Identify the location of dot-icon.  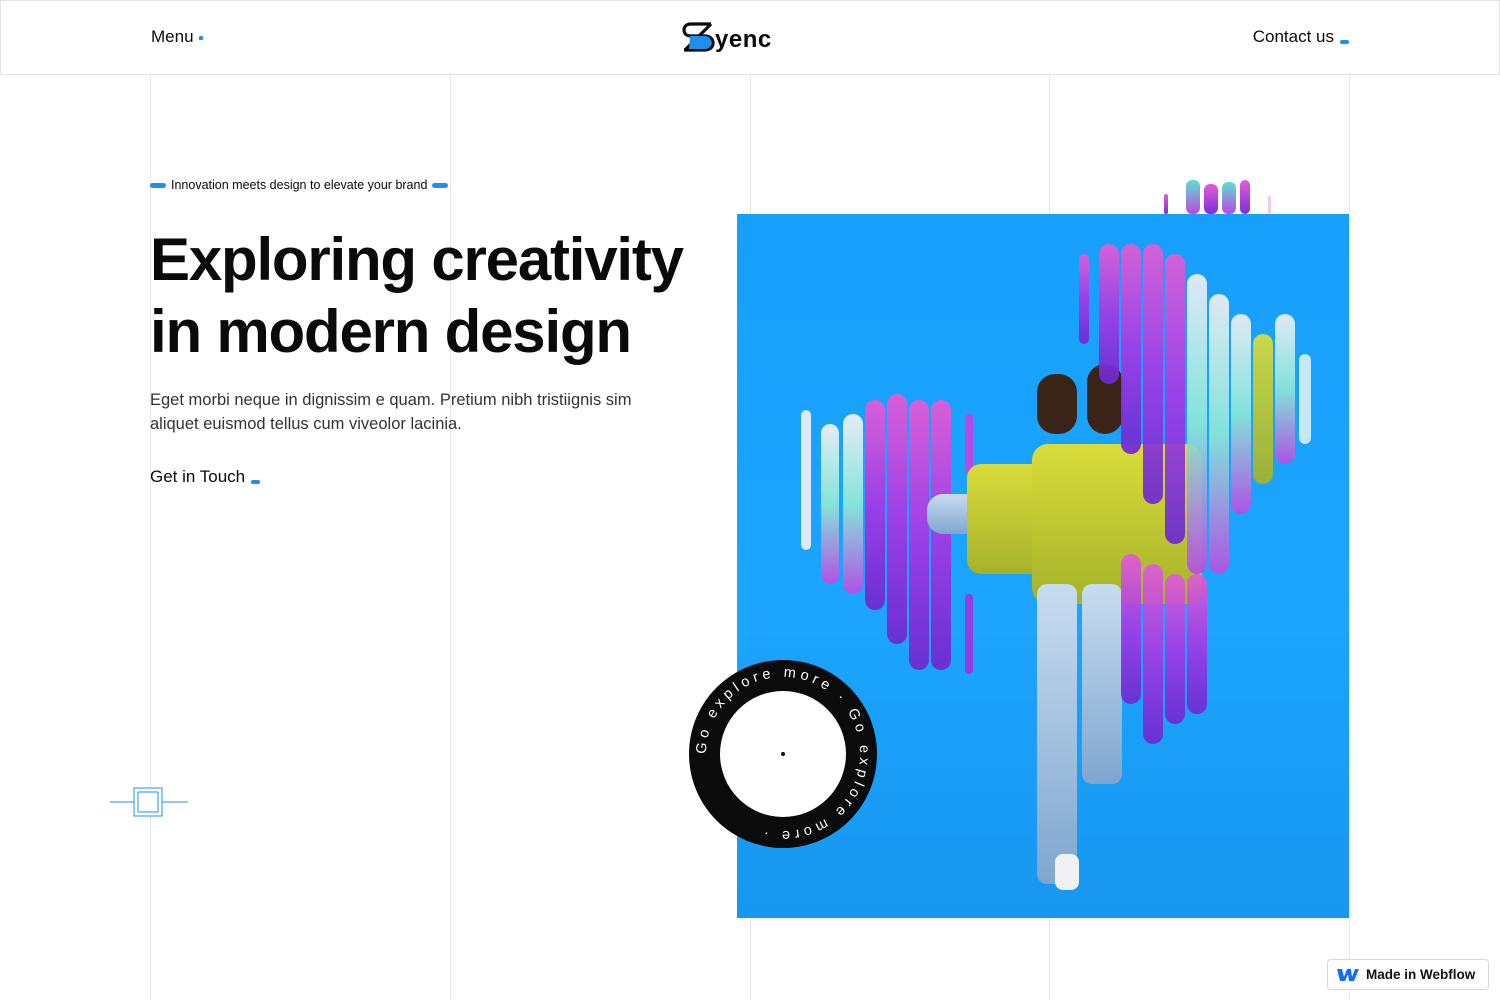
(783, 754).